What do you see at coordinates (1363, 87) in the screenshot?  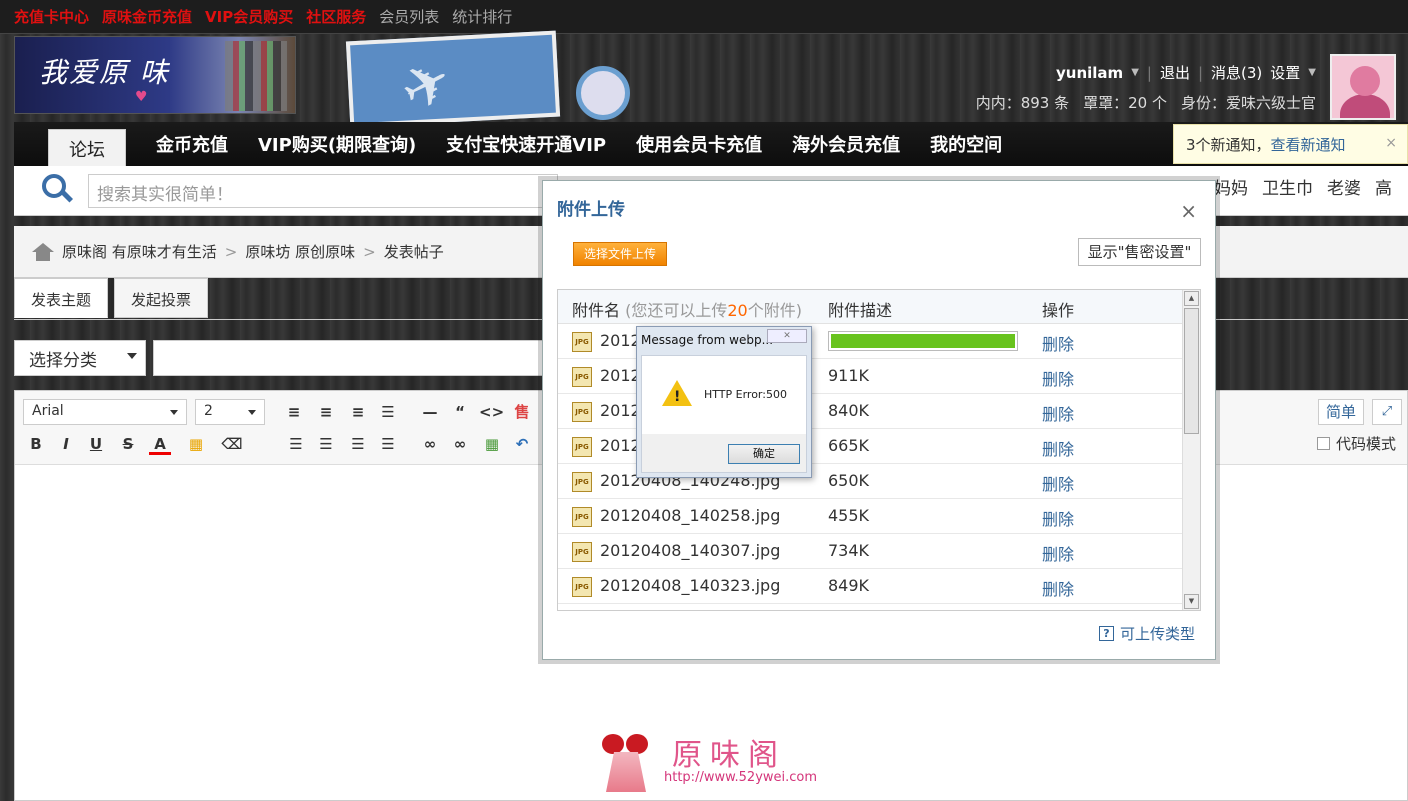 I see `avatar` at bounding box center [1363, 87].